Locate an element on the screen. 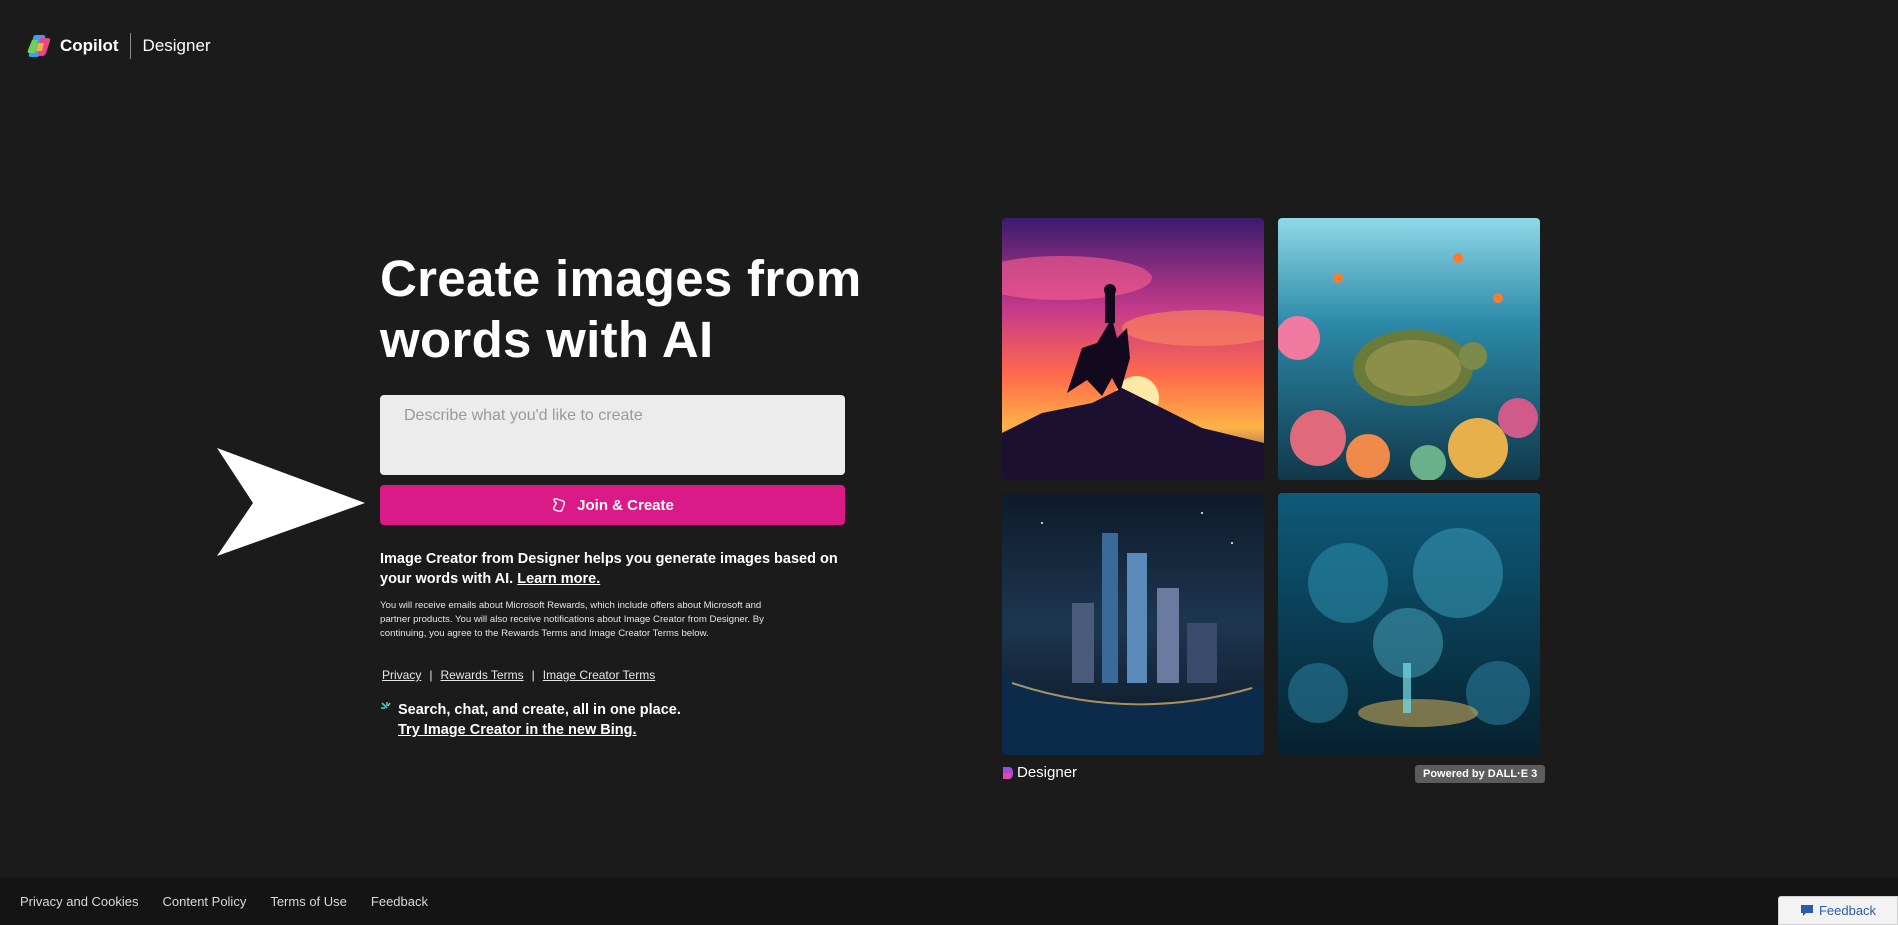  designer-logo-icon is located at coordinates (1008, 773).